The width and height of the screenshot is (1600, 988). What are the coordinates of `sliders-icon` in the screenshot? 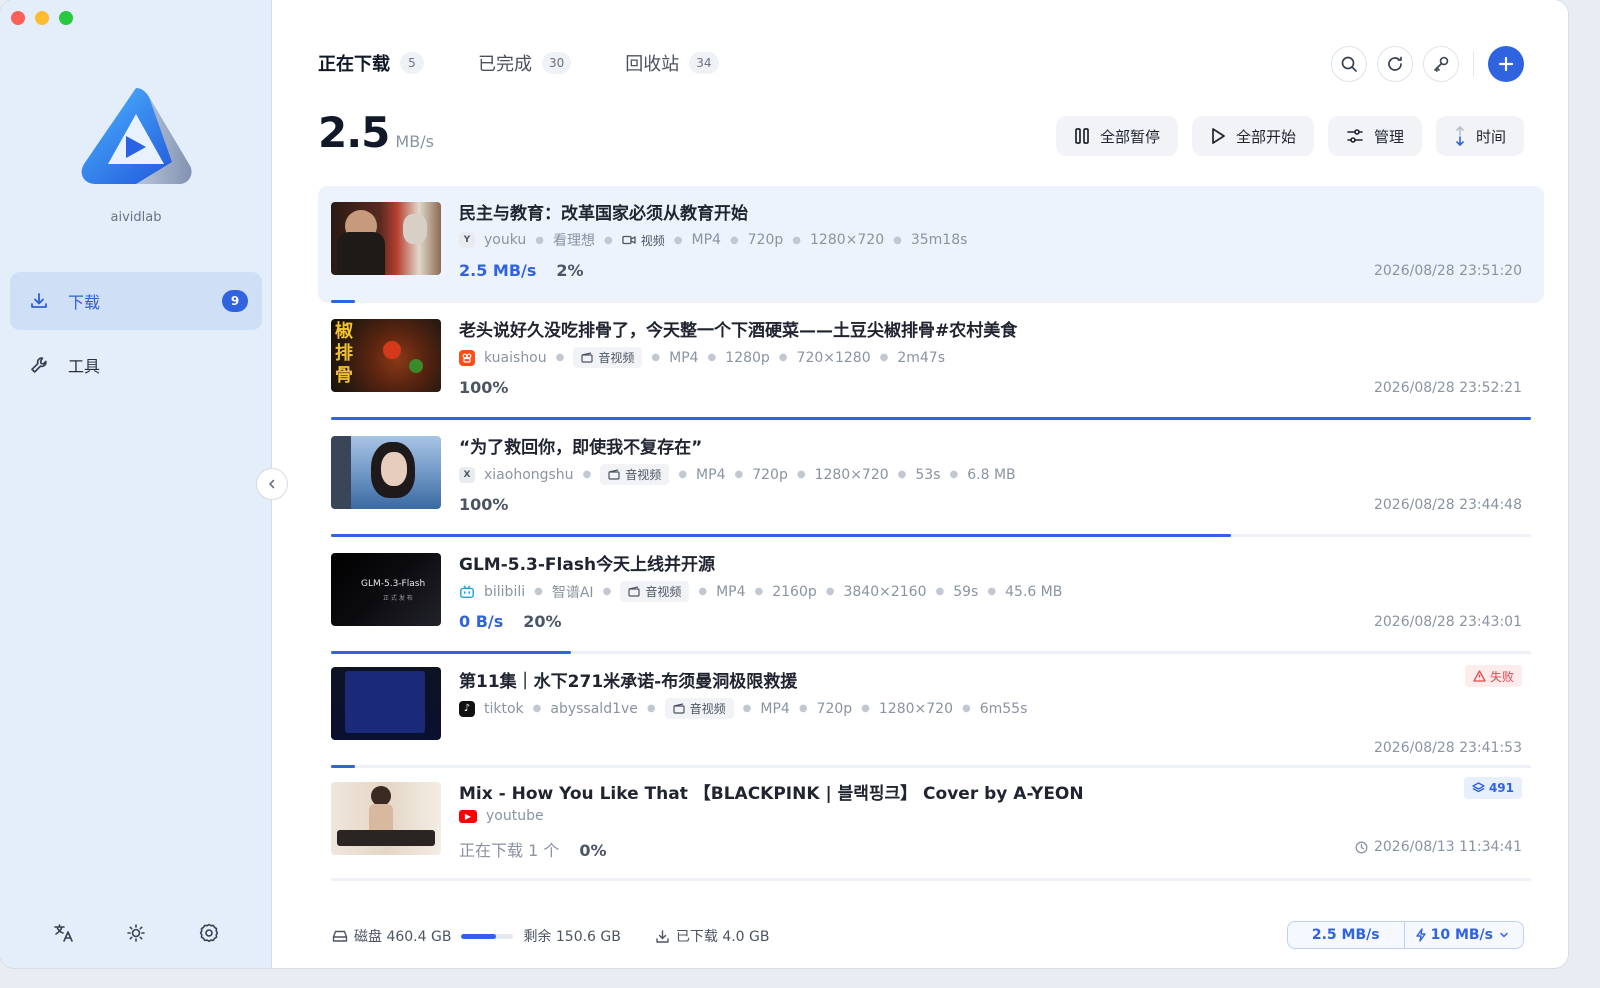 It's located at (1355, 136).